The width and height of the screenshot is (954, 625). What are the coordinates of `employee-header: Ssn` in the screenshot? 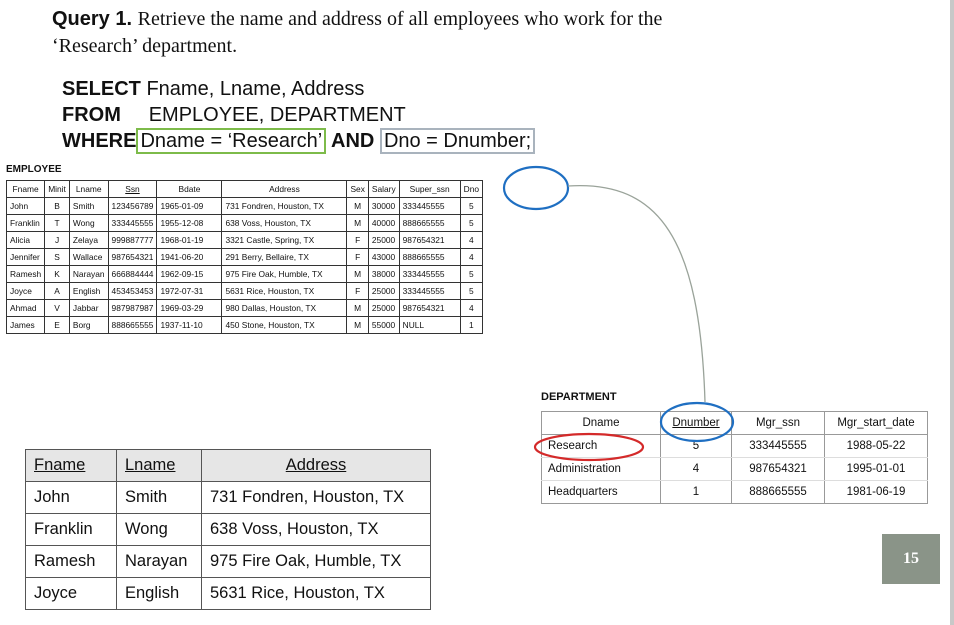 It's located at (132, 189).